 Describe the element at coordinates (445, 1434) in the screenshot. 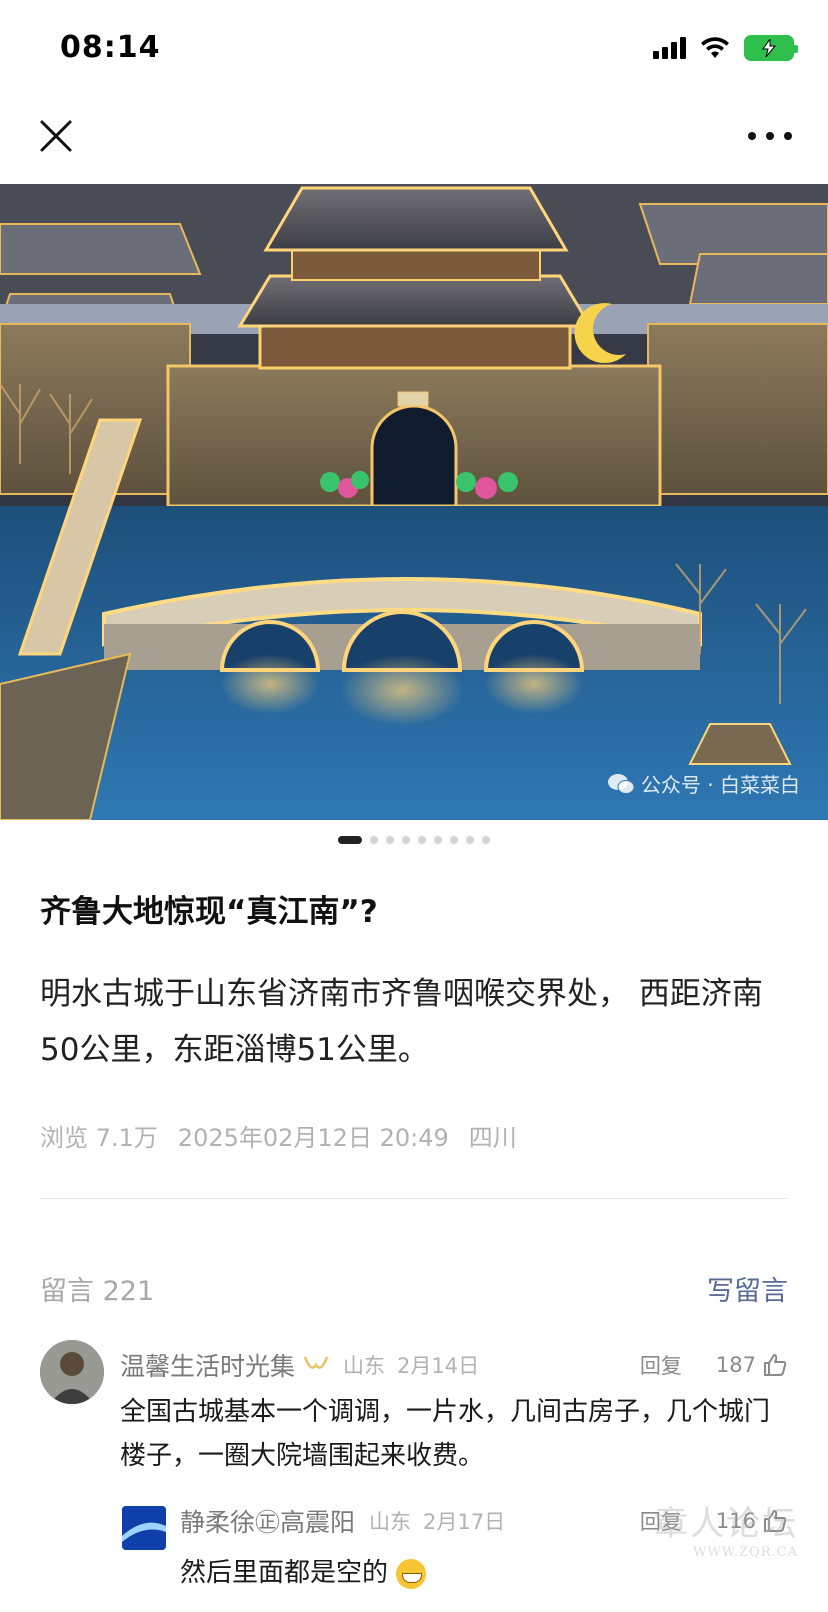

I see `comment-text: 全国古城基本一个调调，一片水，几间古房子，几个城门楼子，一圈大院墙围起来收费。` at that location.